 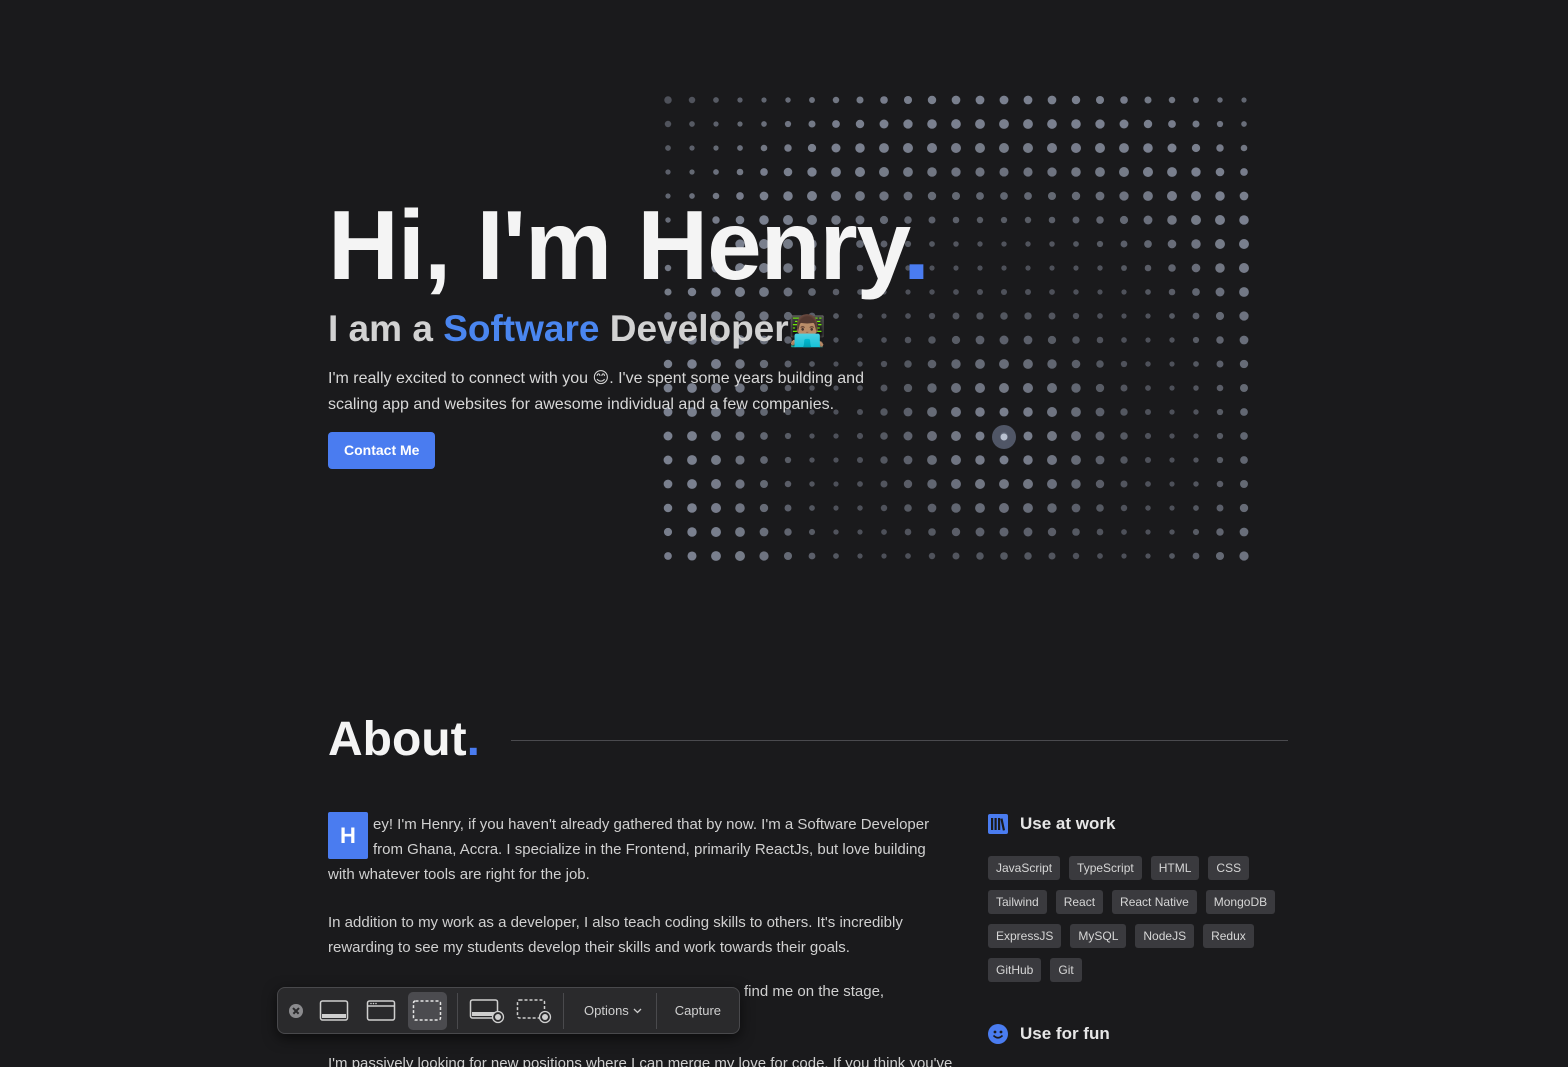 I want to click on fun-tools-heading-text: Use for fun, so click(x=1065, y=1033).